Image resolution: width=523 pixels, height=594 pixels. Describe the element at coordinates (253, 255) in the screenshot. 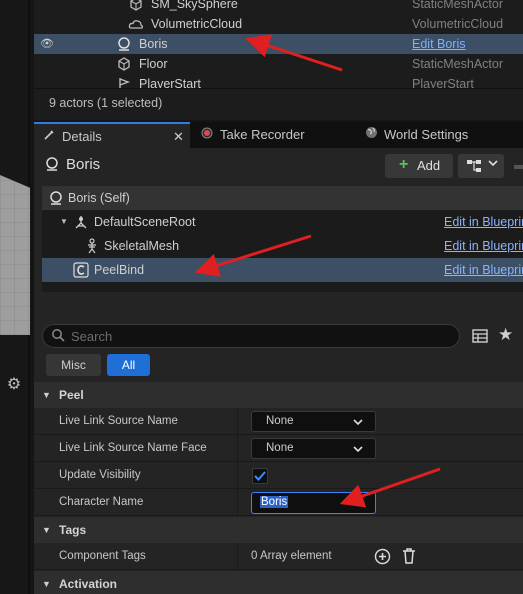

I see `annotation-arrow-component` at that location.